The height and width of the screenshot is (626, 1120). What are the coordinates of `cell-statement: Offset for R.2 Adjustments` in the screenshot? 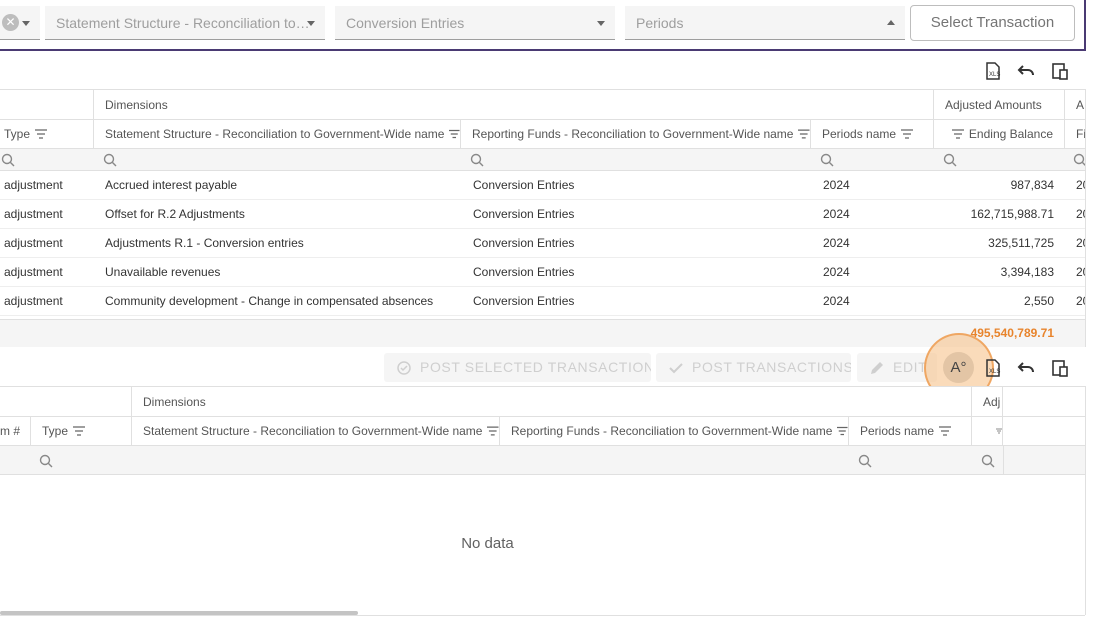 It's located at (175, 214).